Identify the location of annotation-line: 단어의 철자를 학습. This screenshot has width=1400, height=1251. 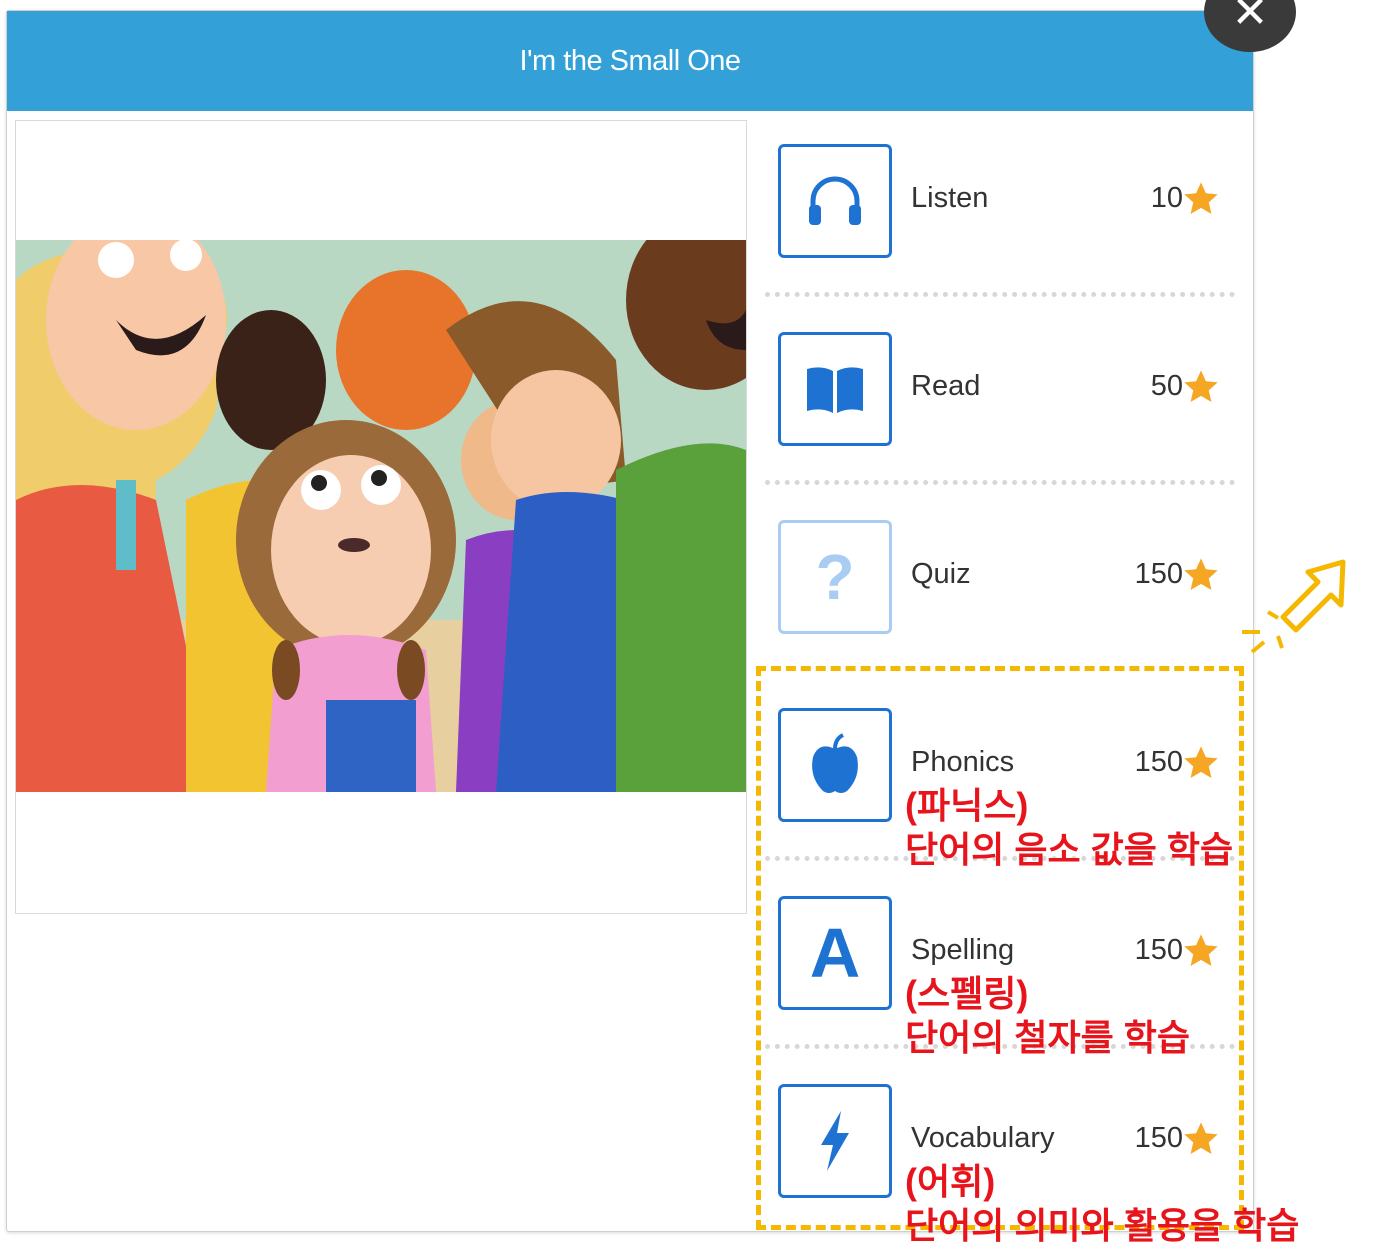
(1047, 1037).